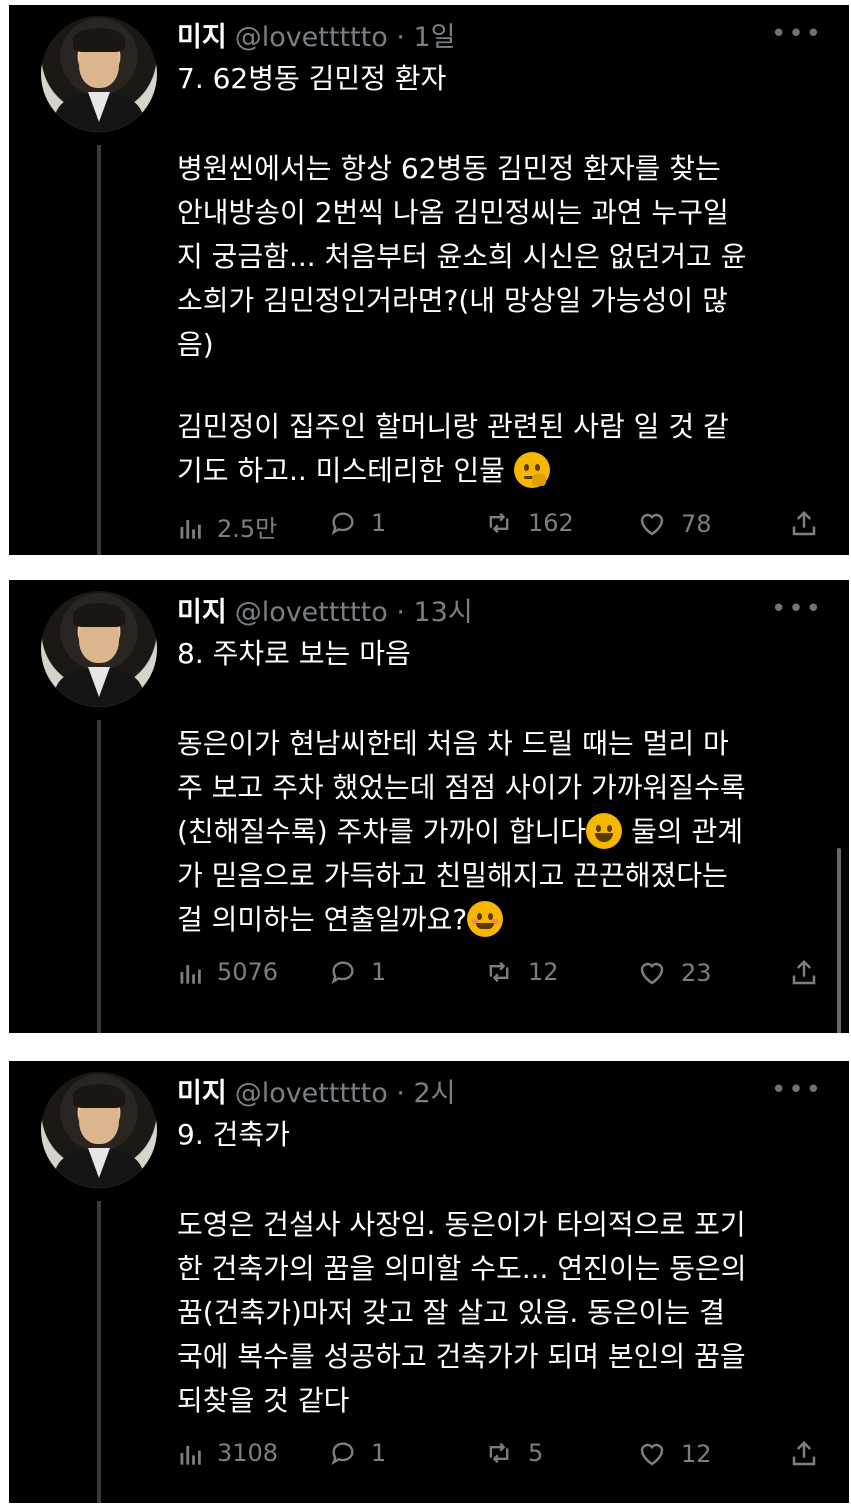 This screenshot has width=851, height=1509. What do you see at coordinates (673, 524) in the screenshot?
I see `like-button: 78` at bounding box center [673, 524].